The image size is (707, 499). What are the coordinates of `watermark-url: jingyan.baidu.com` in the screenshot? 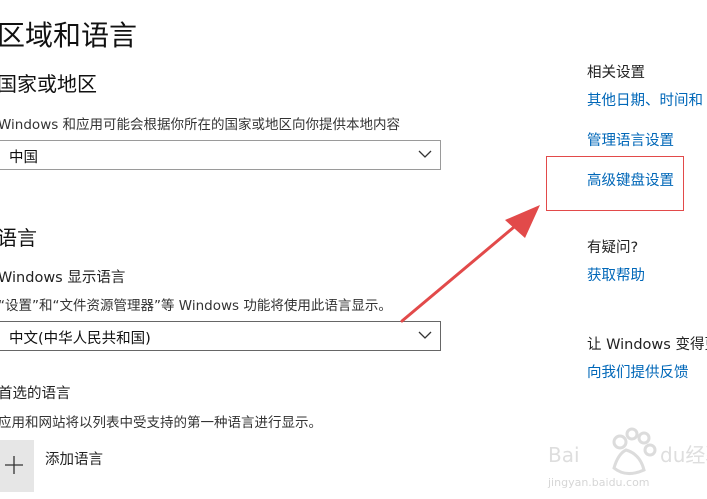 It's located at (598, 482).